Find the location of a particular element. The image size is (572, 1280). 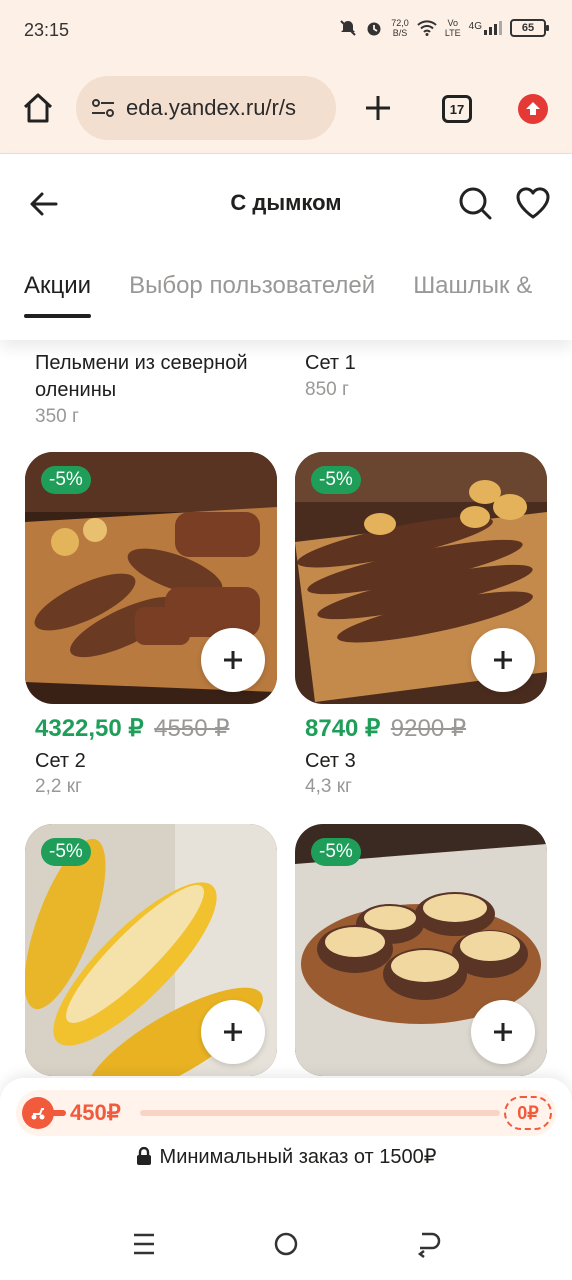

back-icon is located at coordinates (429, 1245).